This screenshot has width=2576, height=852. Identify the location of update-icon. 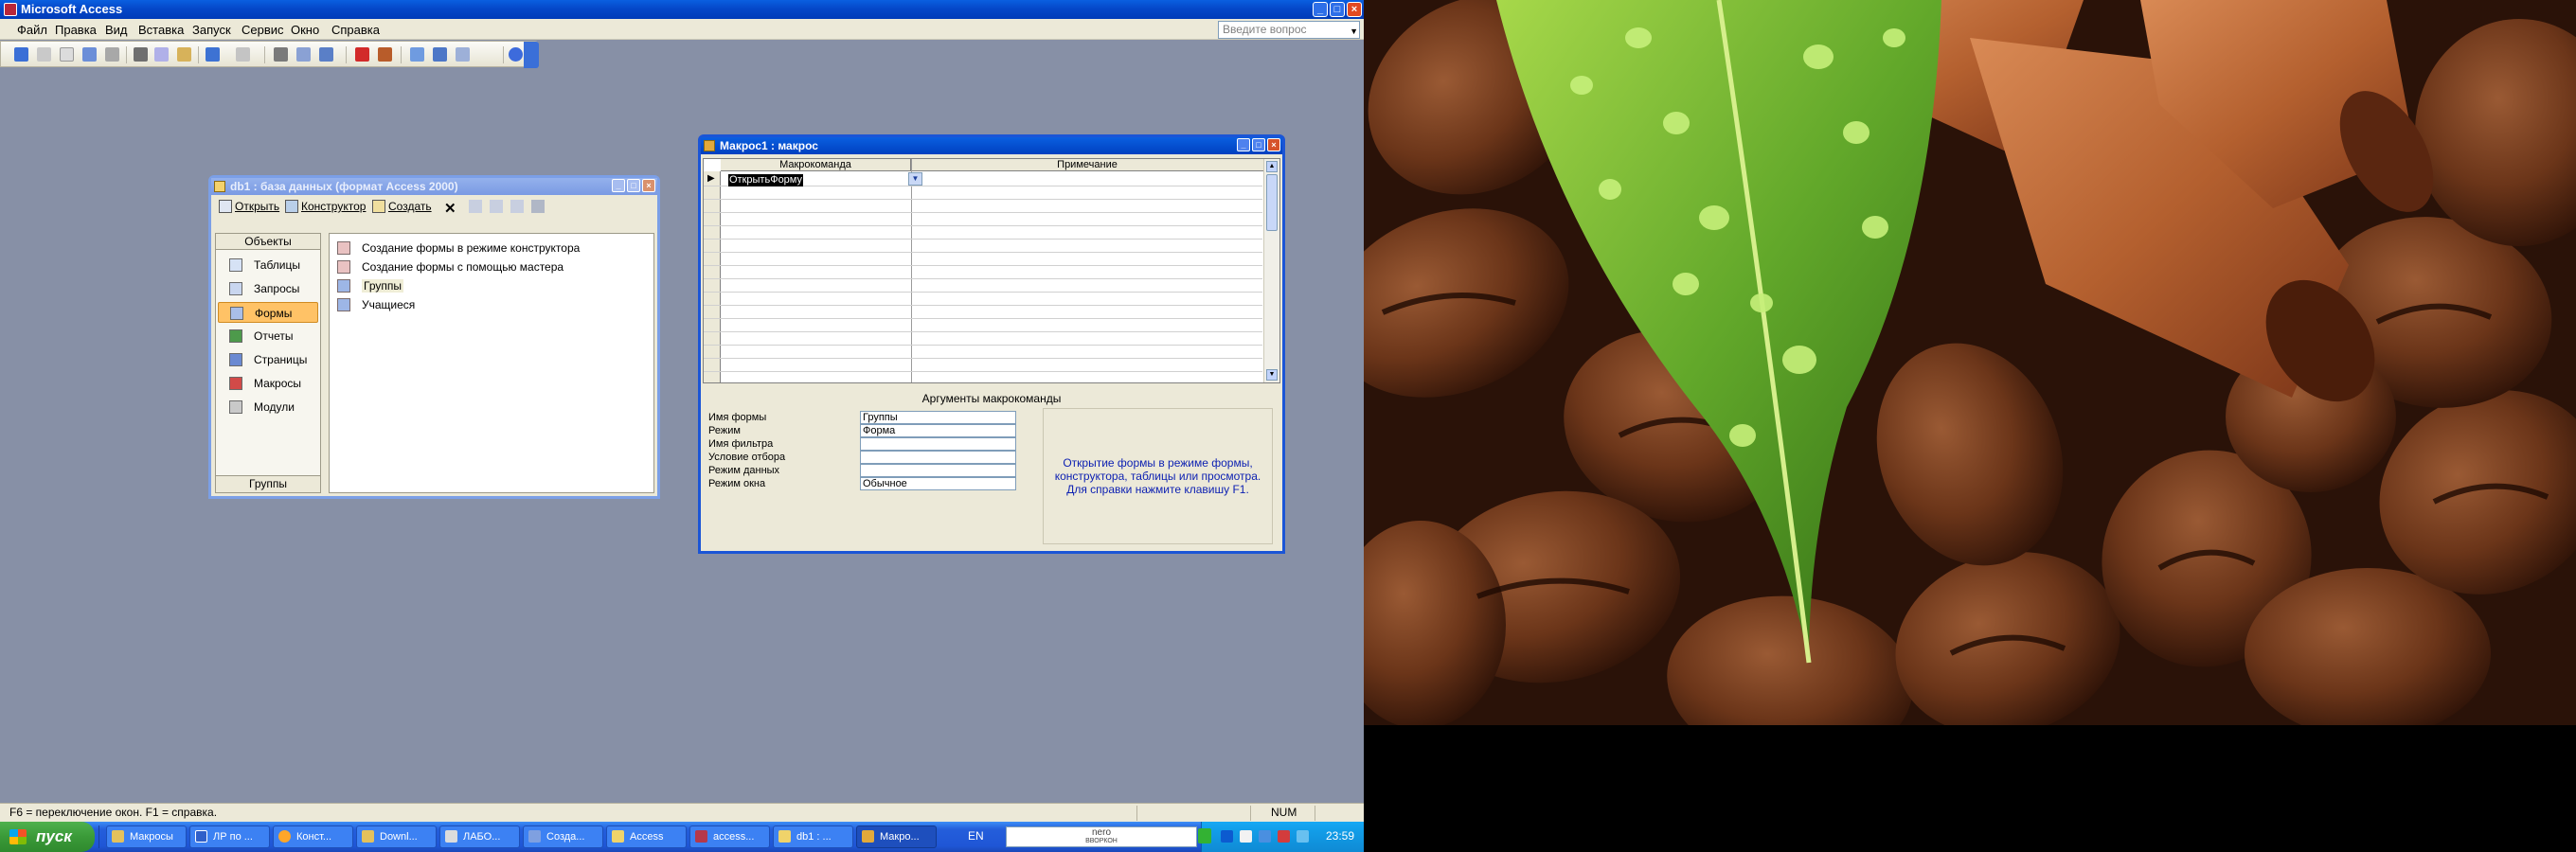
(1303, 836).